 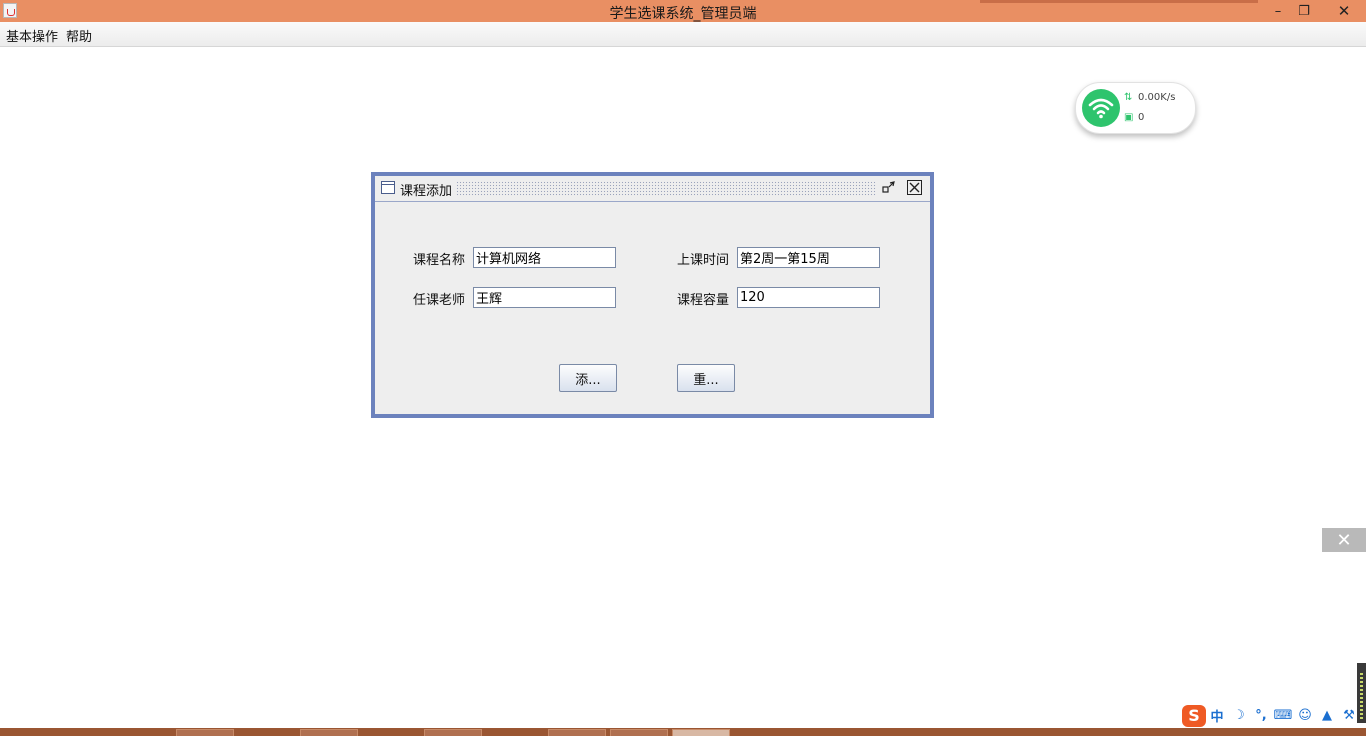 What do you see at coordinates (1344, 540) in the screenshot?
I see `notification-close-button: ✕` at bounding box center [1344, 540].